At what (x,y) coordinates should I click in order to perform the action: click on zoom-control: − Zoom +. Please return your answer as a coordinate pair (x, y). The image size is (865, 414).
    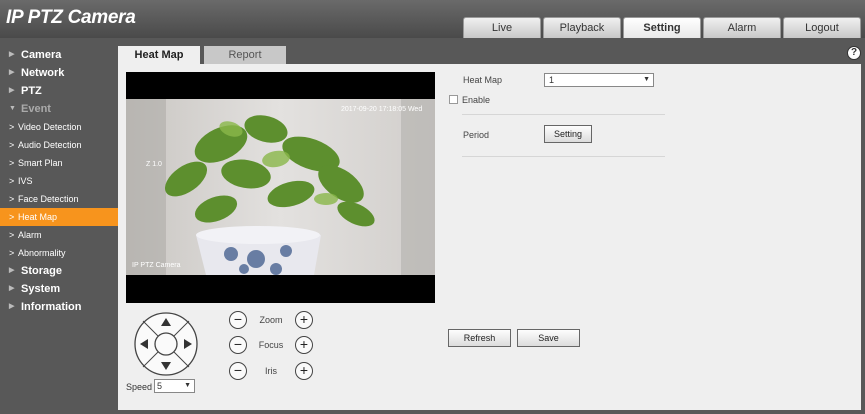
    Looking at the image, I should click on (271, 320).